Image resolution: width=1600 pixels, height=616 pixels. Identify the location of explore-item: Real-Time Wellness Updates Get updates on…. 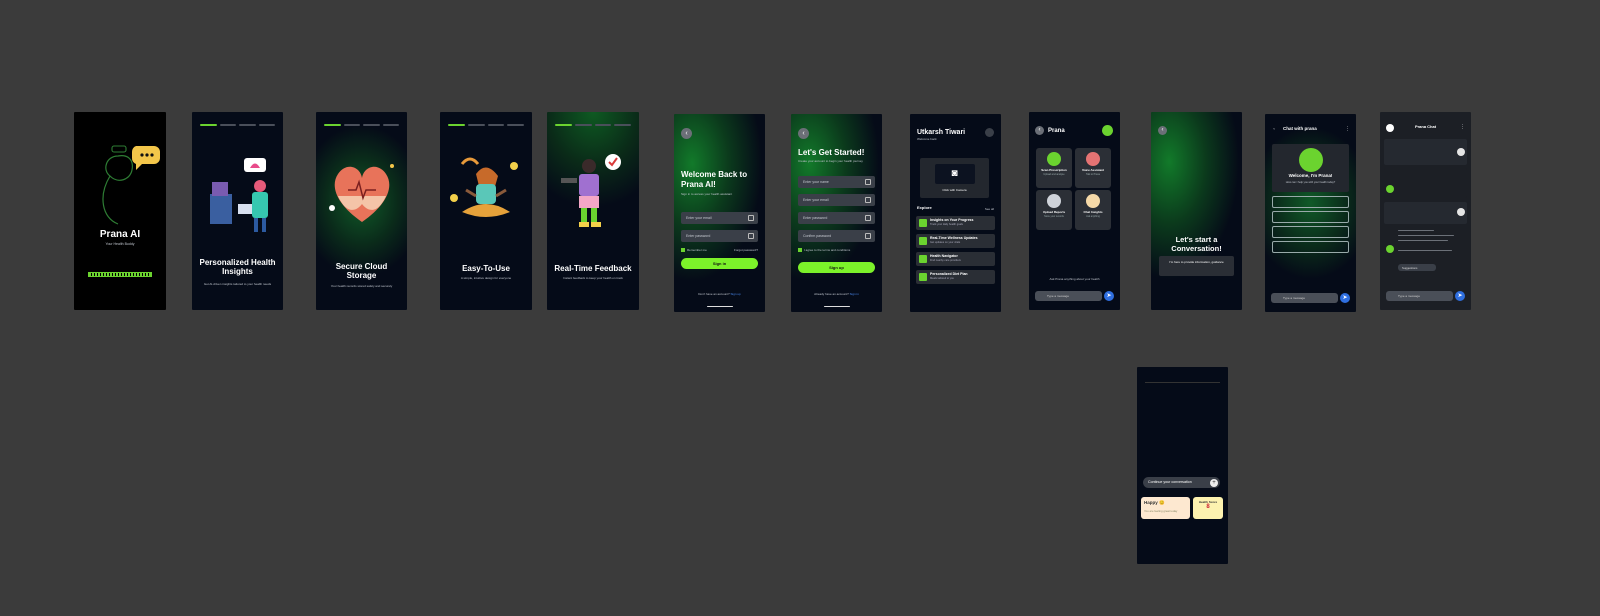
(955, 241).